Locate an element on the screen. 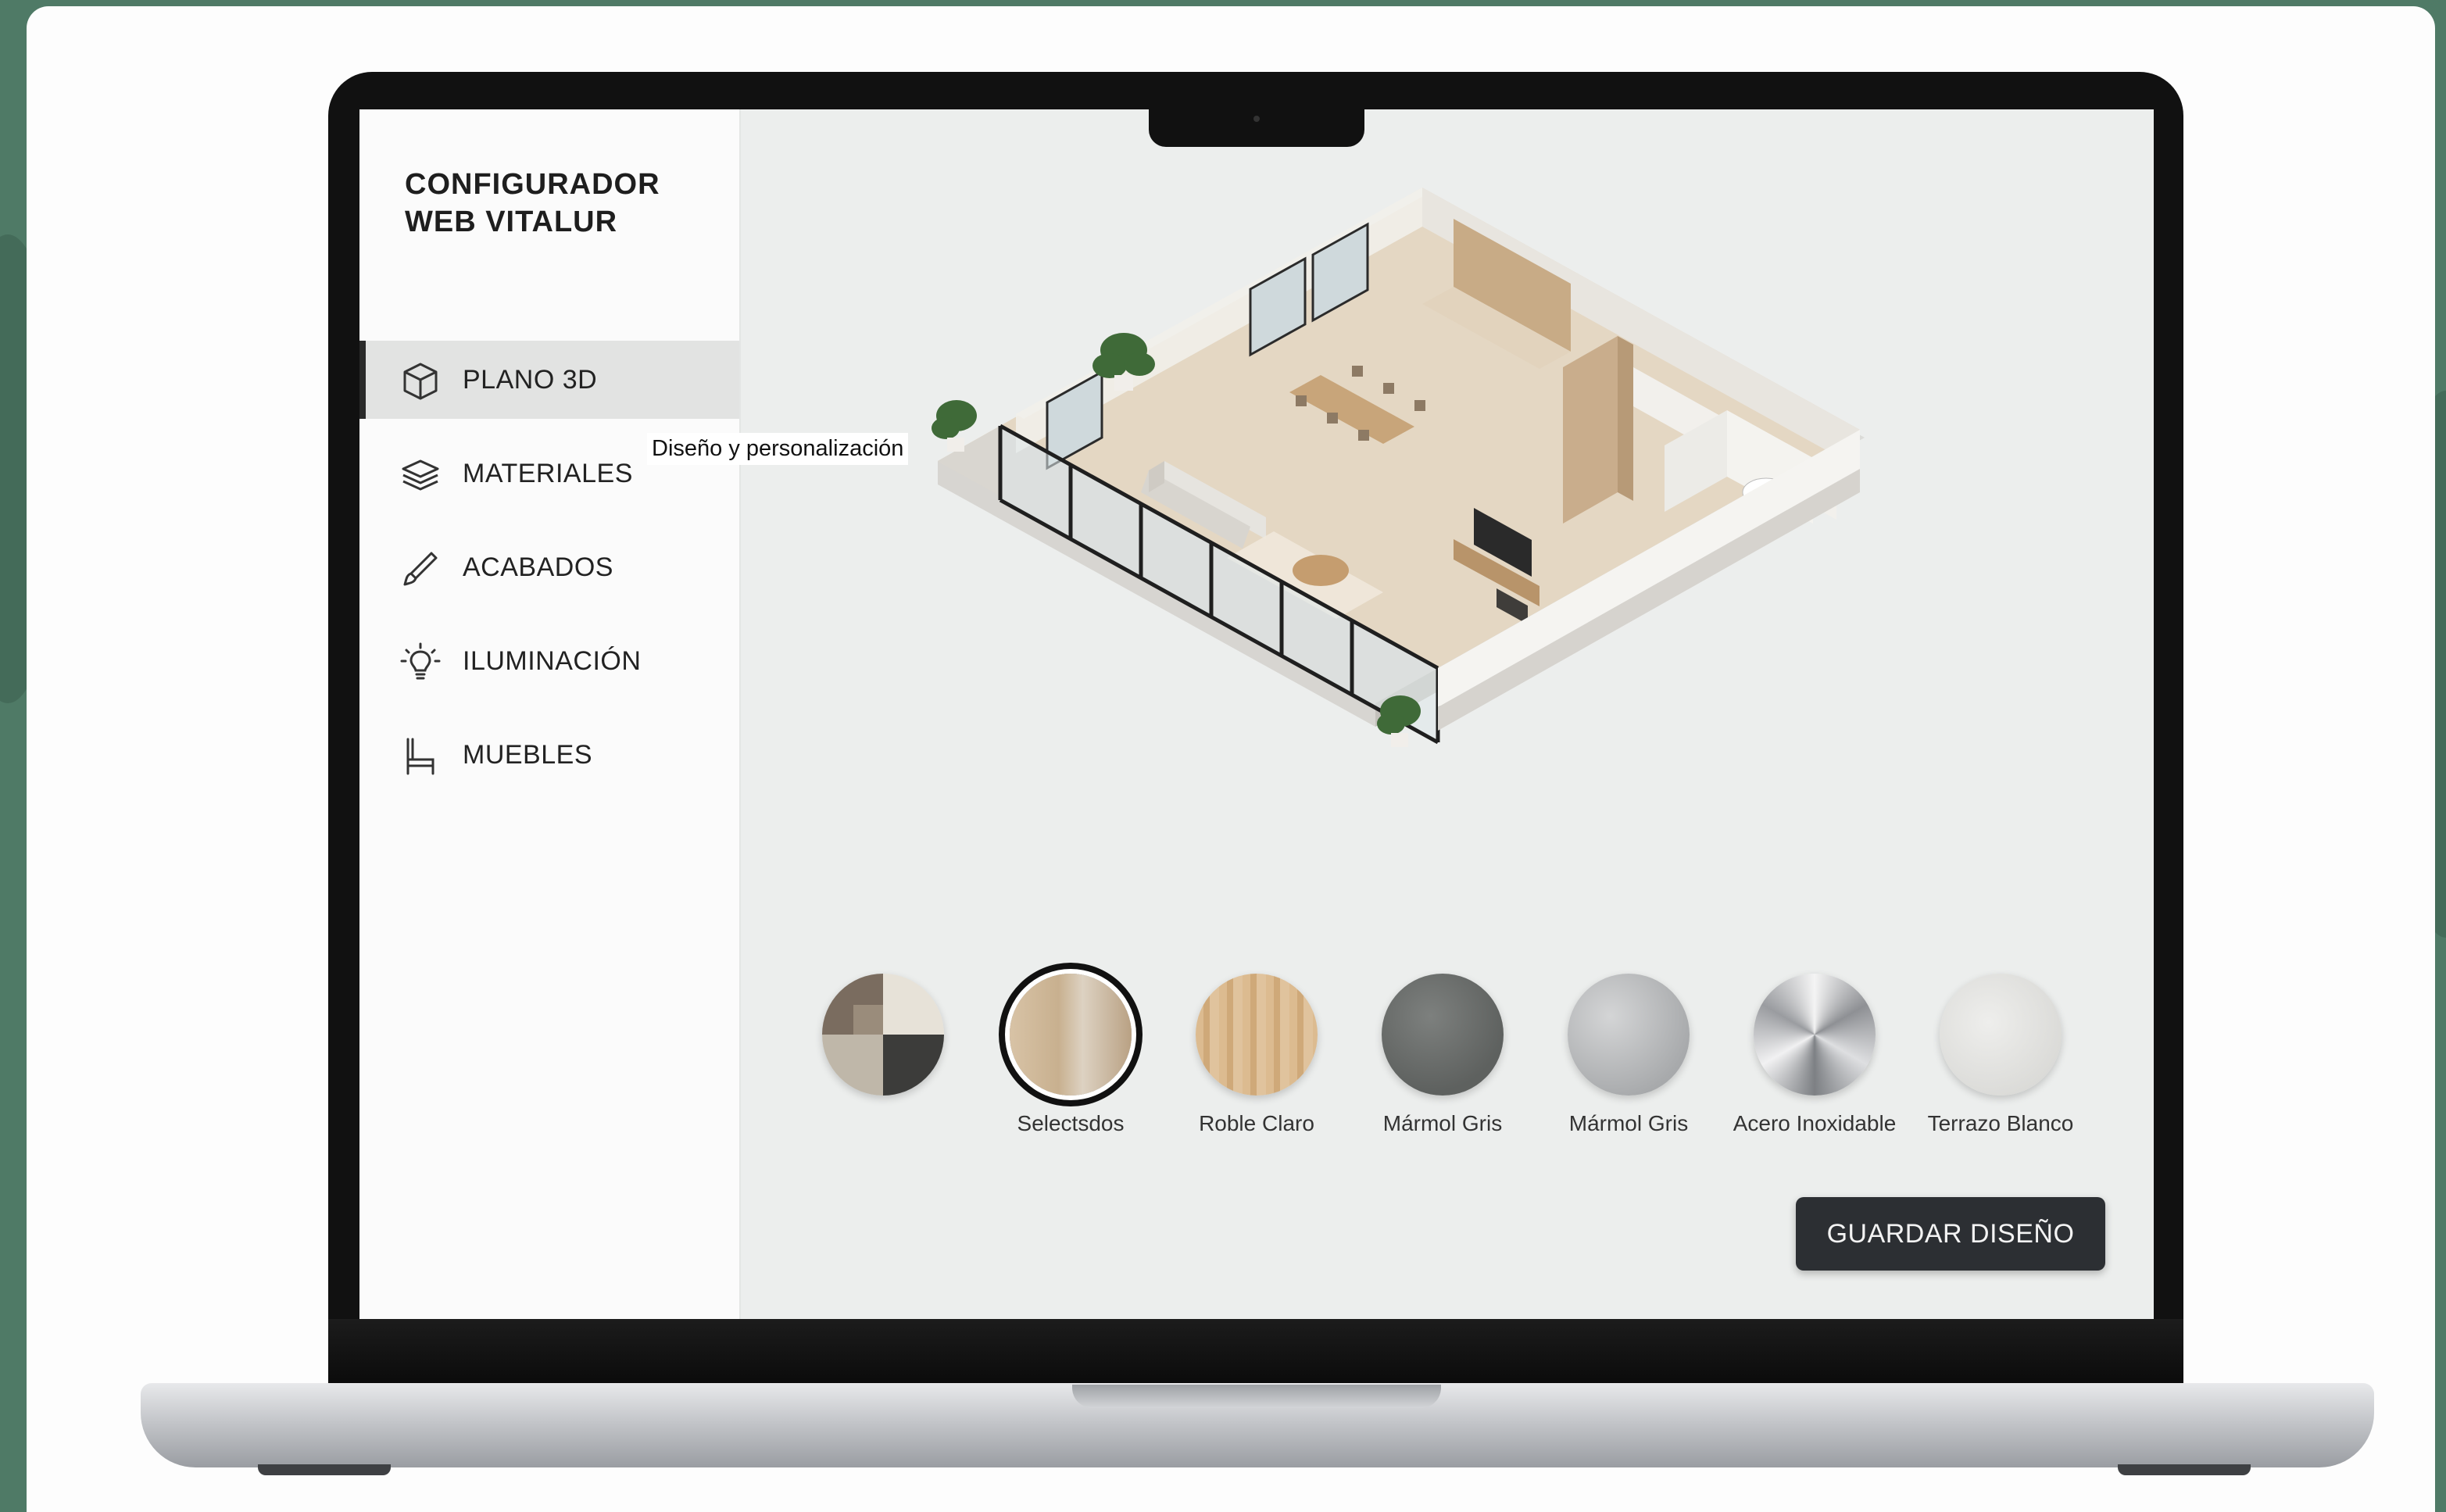 This screenshot has width=2446, height=1512. chair-icon is located at coordinates (420, 756).